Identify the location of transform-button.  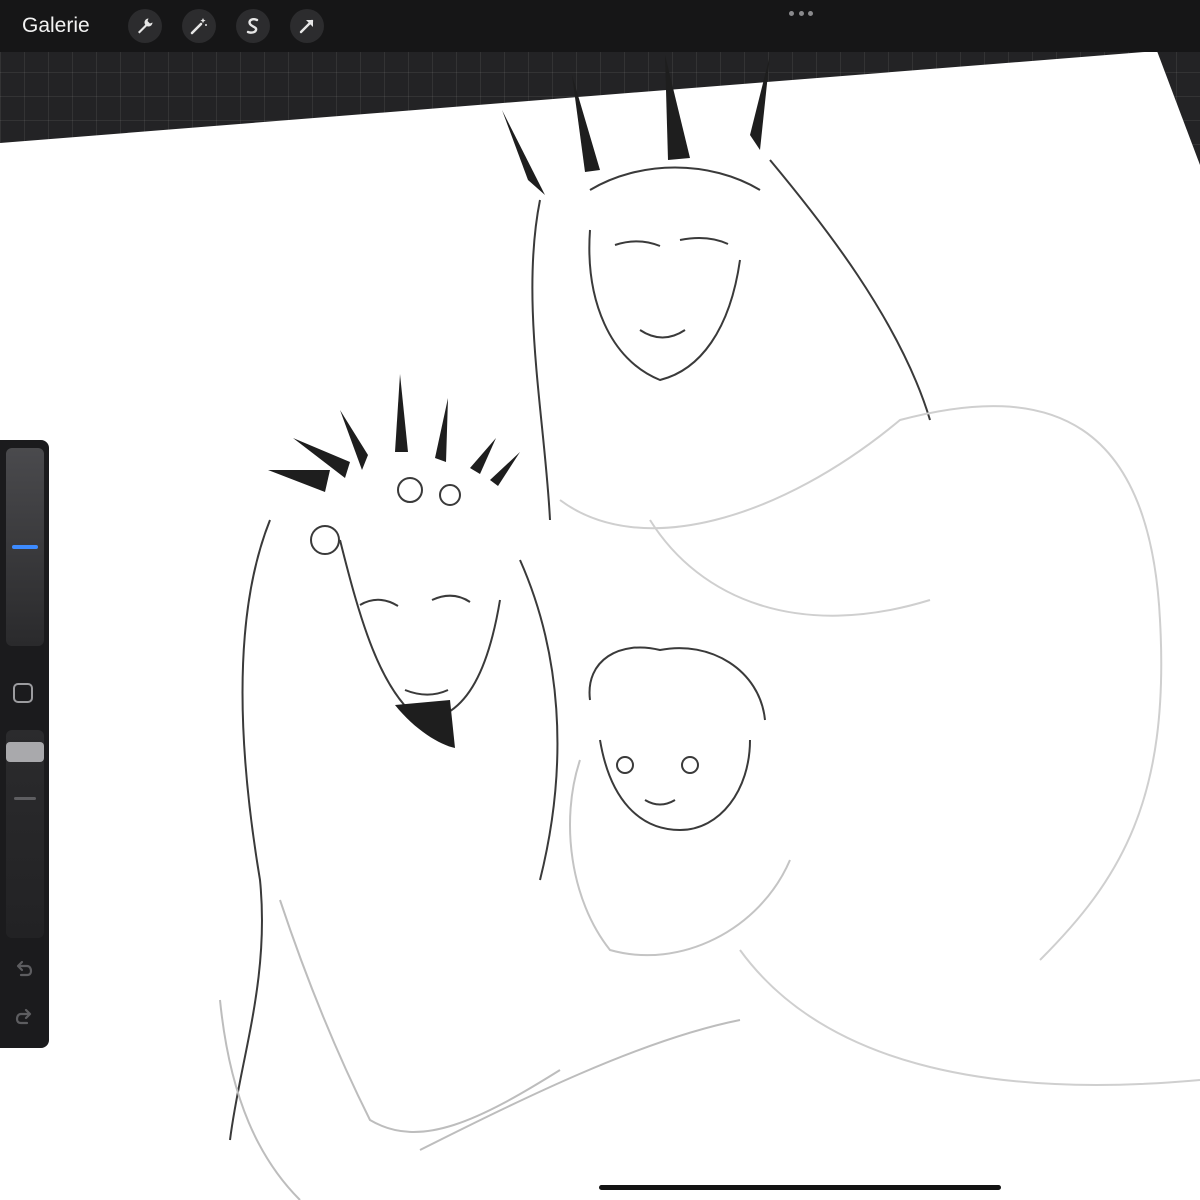
(306, 26).